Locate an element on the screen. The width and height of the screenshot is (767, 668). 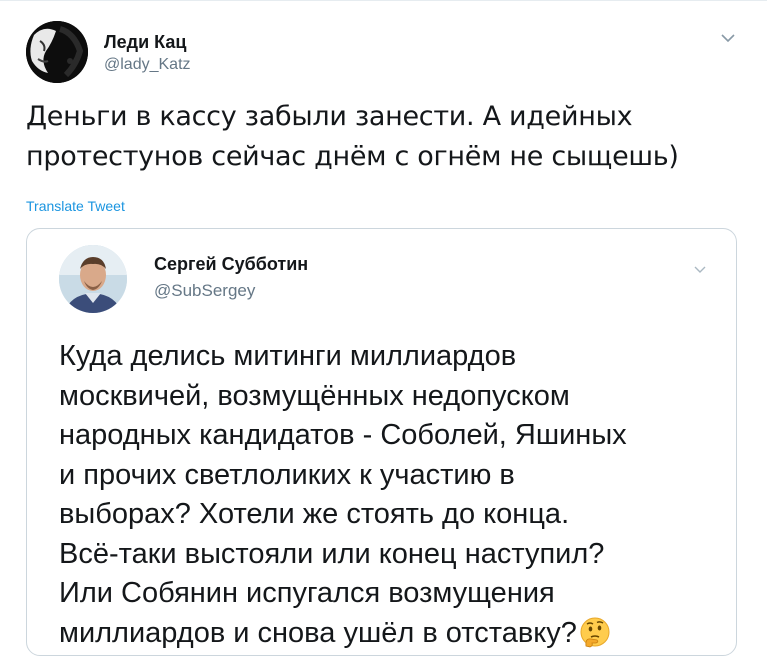
quoted-avatar is located at coordinates (93, 279).